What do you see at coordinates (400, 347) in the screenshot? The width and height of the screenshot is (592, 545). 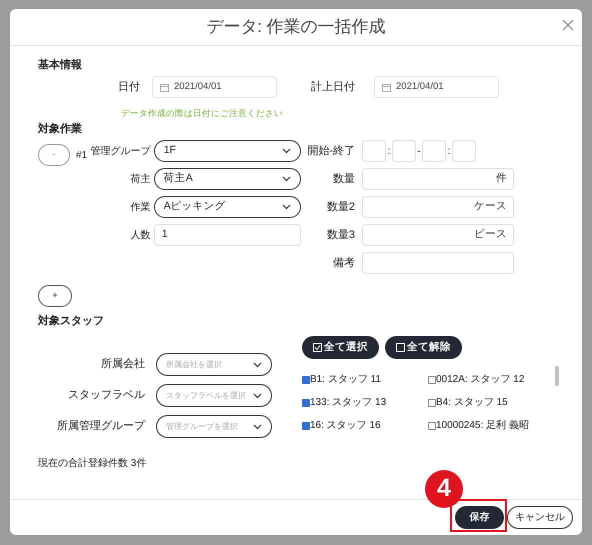 I see `checkbox-icon` at bounding box center [400, 347].